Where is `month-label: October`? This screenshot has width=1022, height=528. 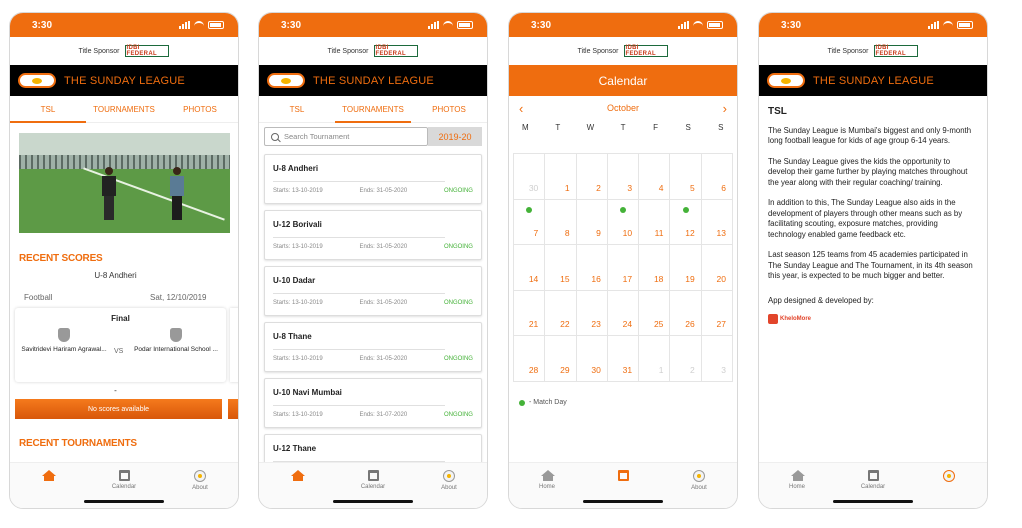
month-label: October is located at coordinates (622, 108).